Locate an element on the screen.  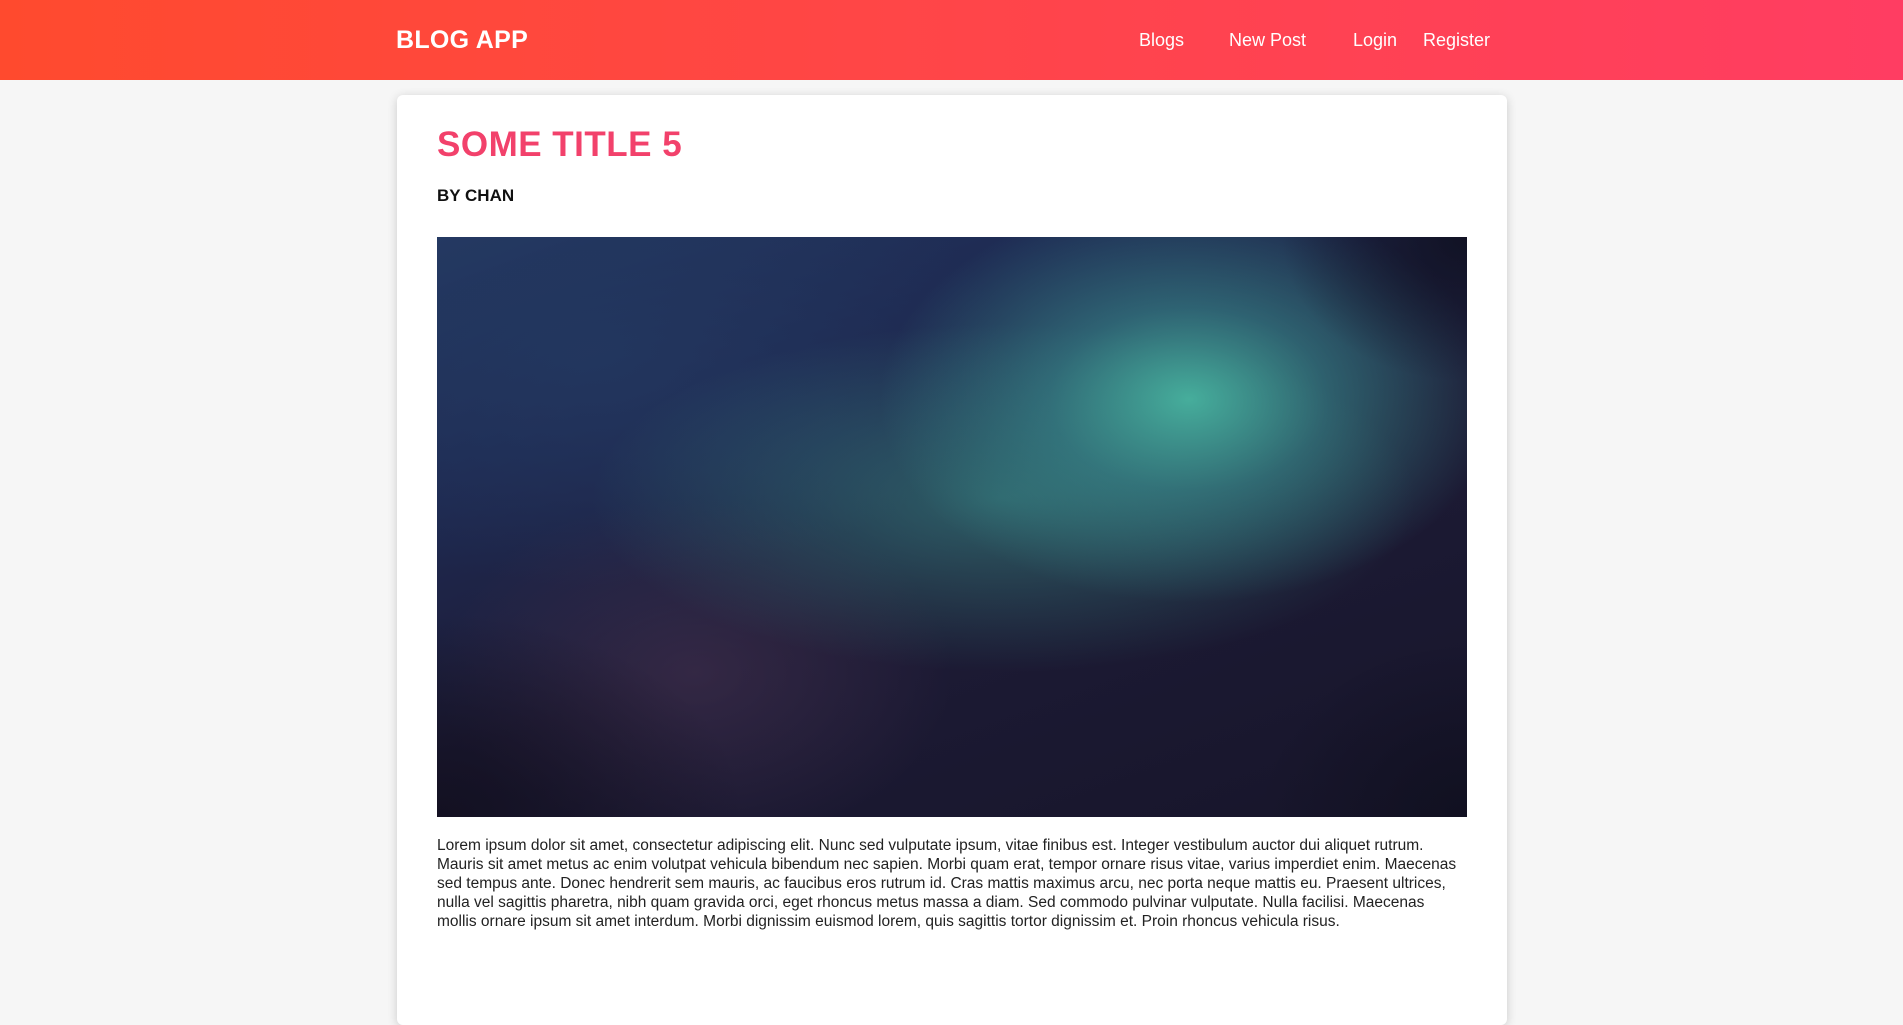
post-title: SOME TITLE 5 is located at coordinates (560, 144).